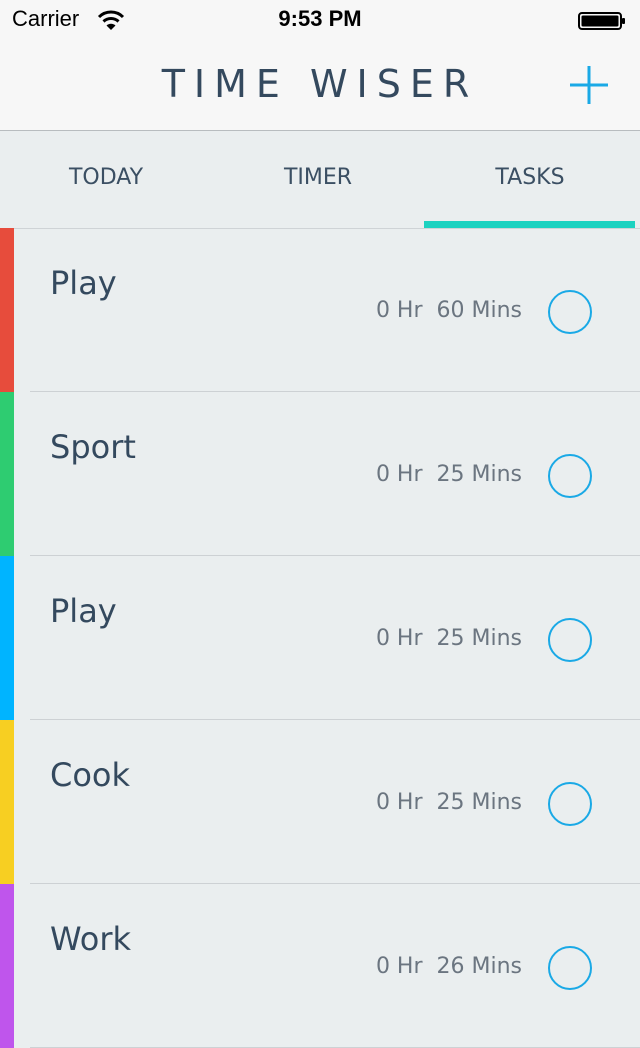 The image size is (640, 1048). I want to click on plus-icon, so click(589, 85).